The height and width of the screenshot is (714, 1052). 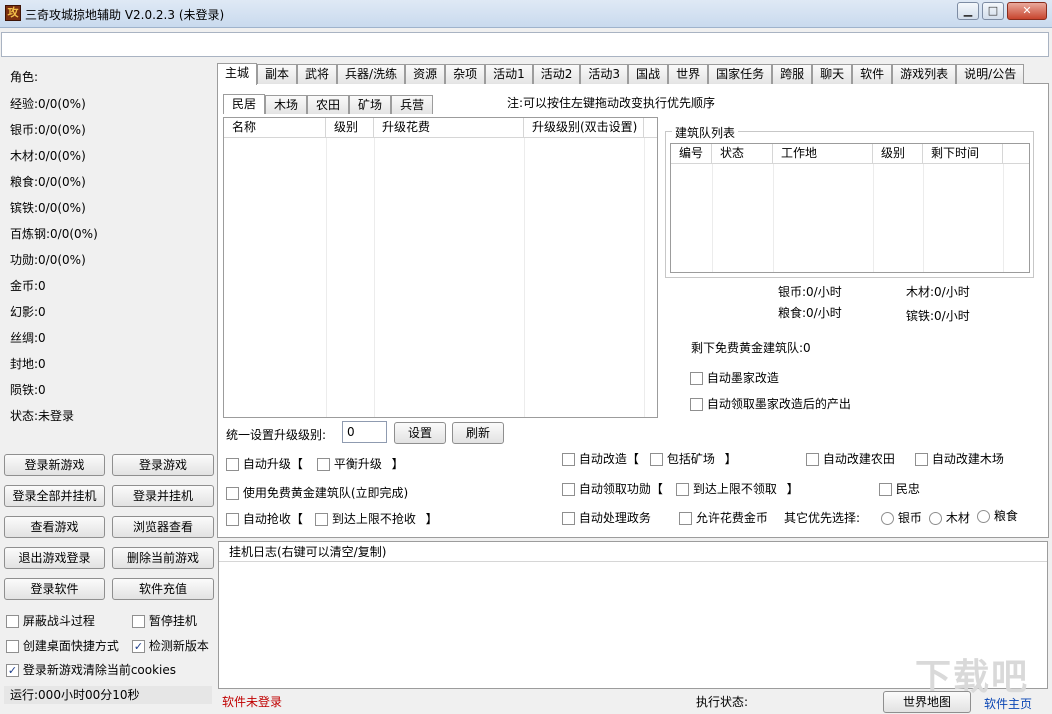 What do you see at coordinates (54, 465) in the screenshot?
I see `login-new-game-button: 登录新游戏` at bounding box center [54, 465].